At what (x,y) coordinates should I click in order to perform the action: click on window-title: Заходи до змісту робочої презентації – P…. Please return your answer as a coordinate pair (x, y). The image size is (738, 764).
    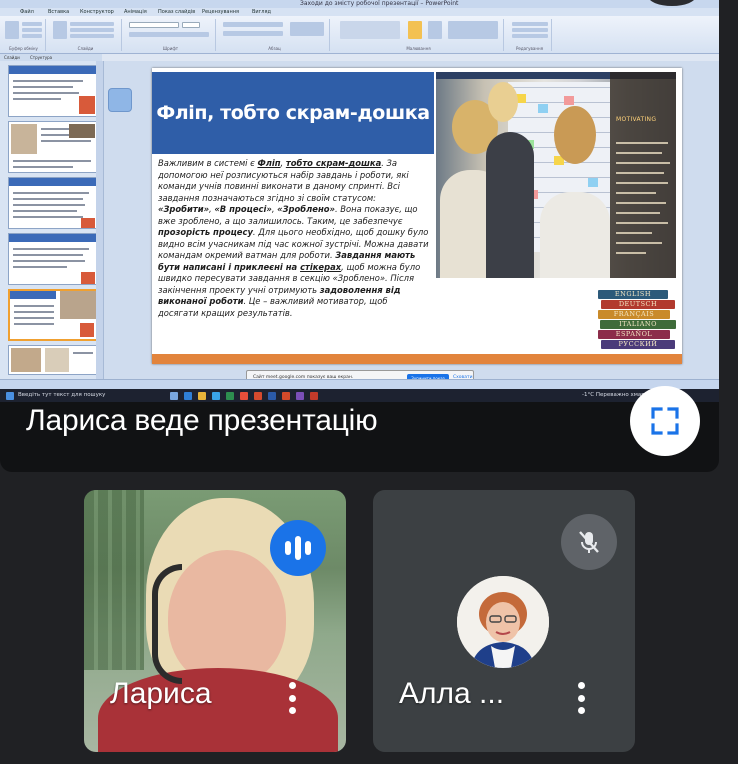
    Looking at the image, I should click on (379, 3).